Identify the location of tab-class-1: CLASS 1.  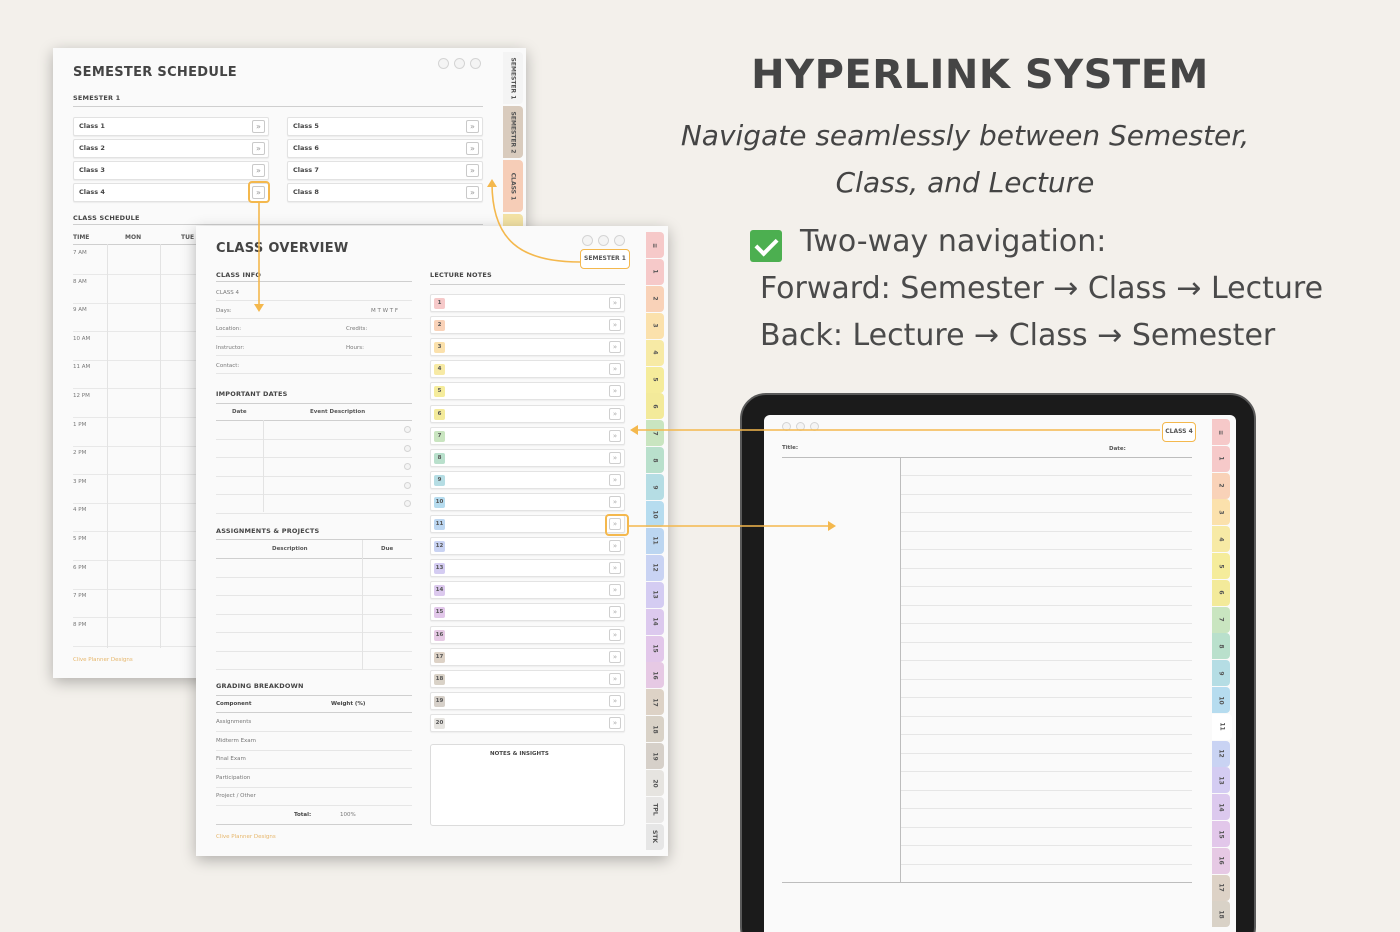
(513, 186).